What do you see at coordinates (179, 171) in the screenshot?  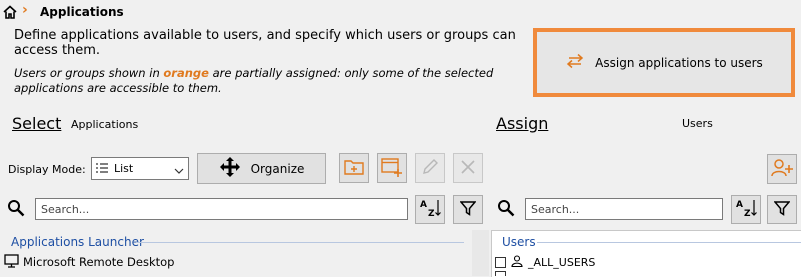 I see `chevron-down-icon` at bounding box center [179, 171].